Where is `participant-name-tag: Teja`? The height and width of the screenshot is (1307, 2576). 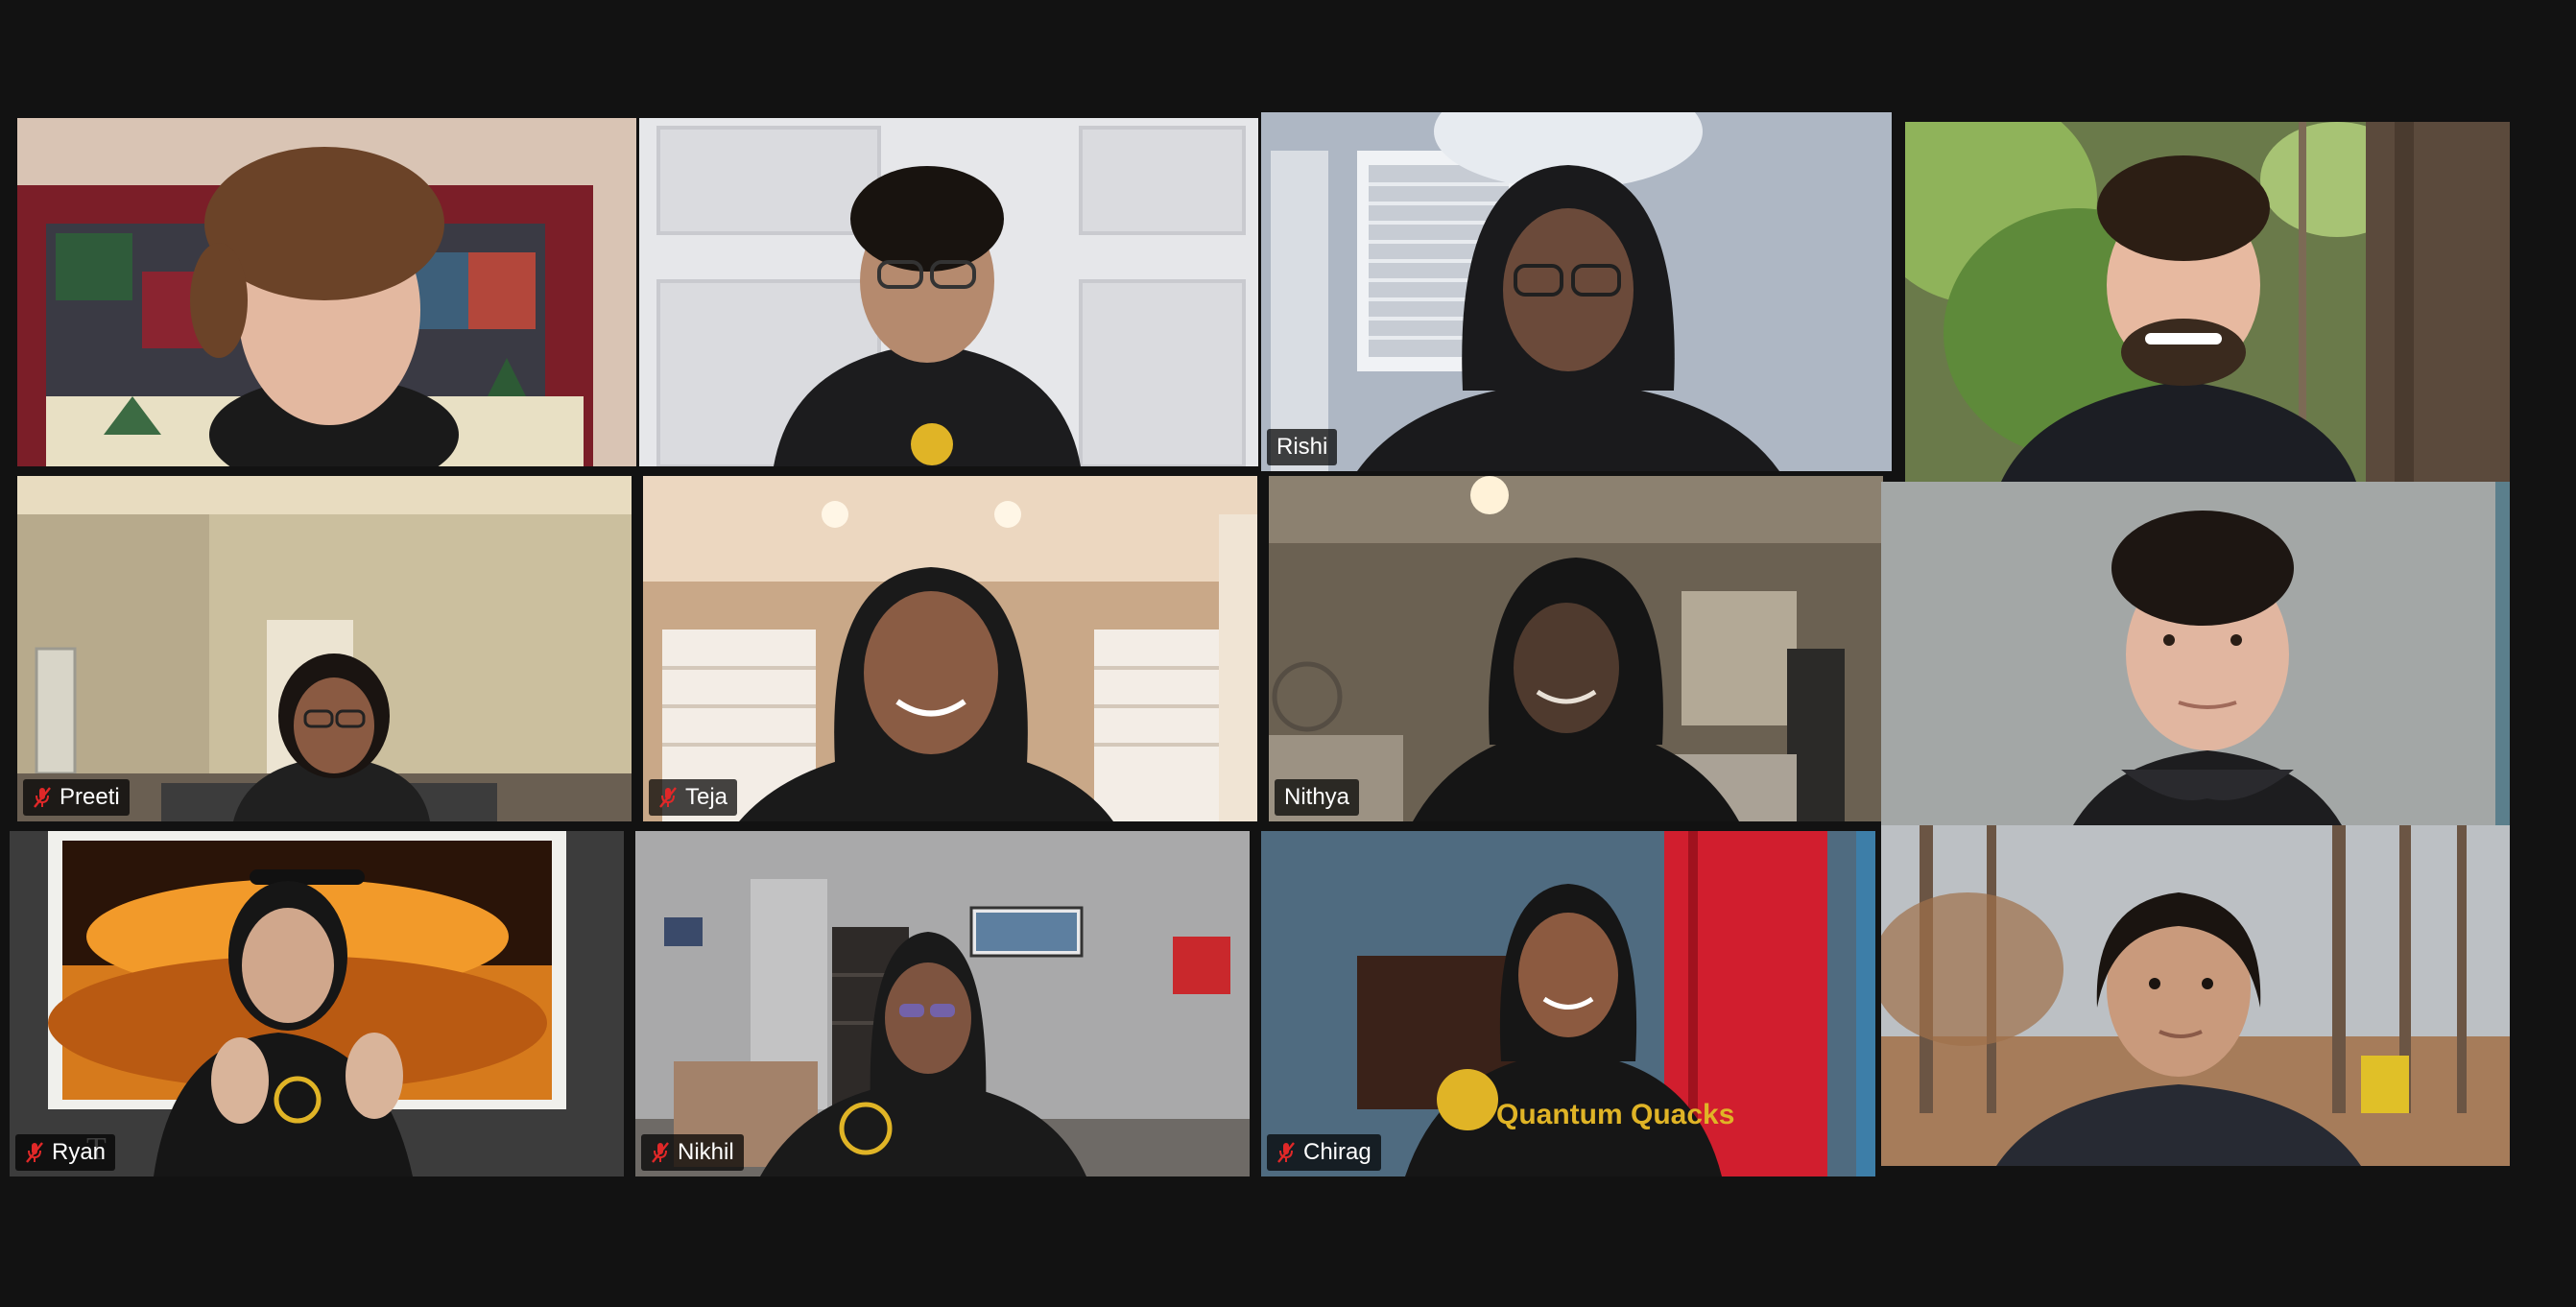 participant-name-tag: Teja is located at coordinates (693, 797).